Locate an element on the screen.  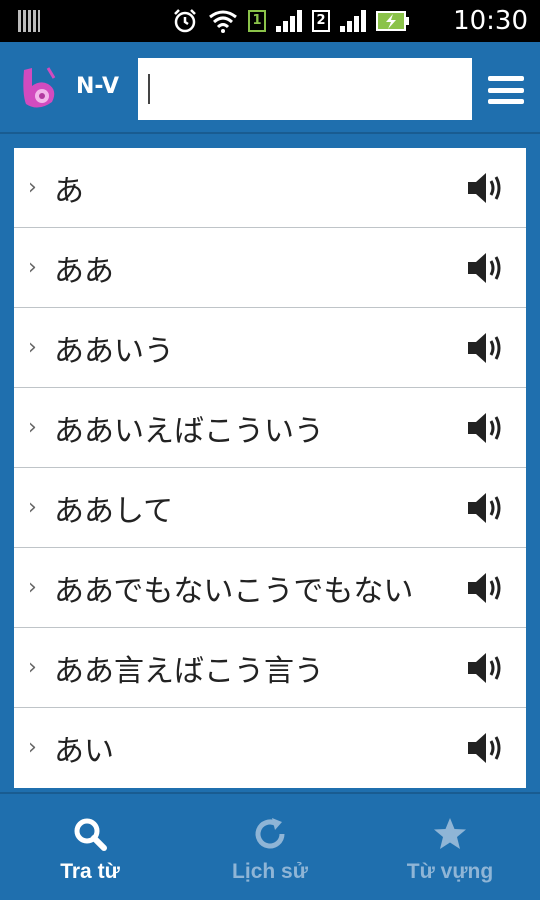
hamburger-menu-icon is located at coordinates (506, 90).